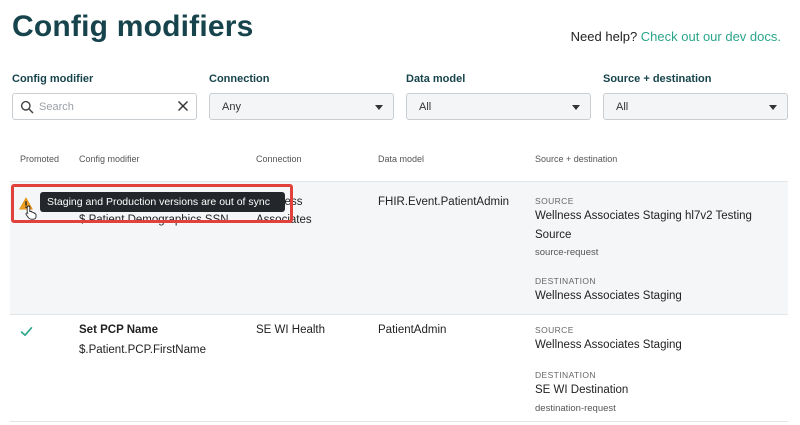  I want to click on page-title: Config modifiers, so click(133, 26).